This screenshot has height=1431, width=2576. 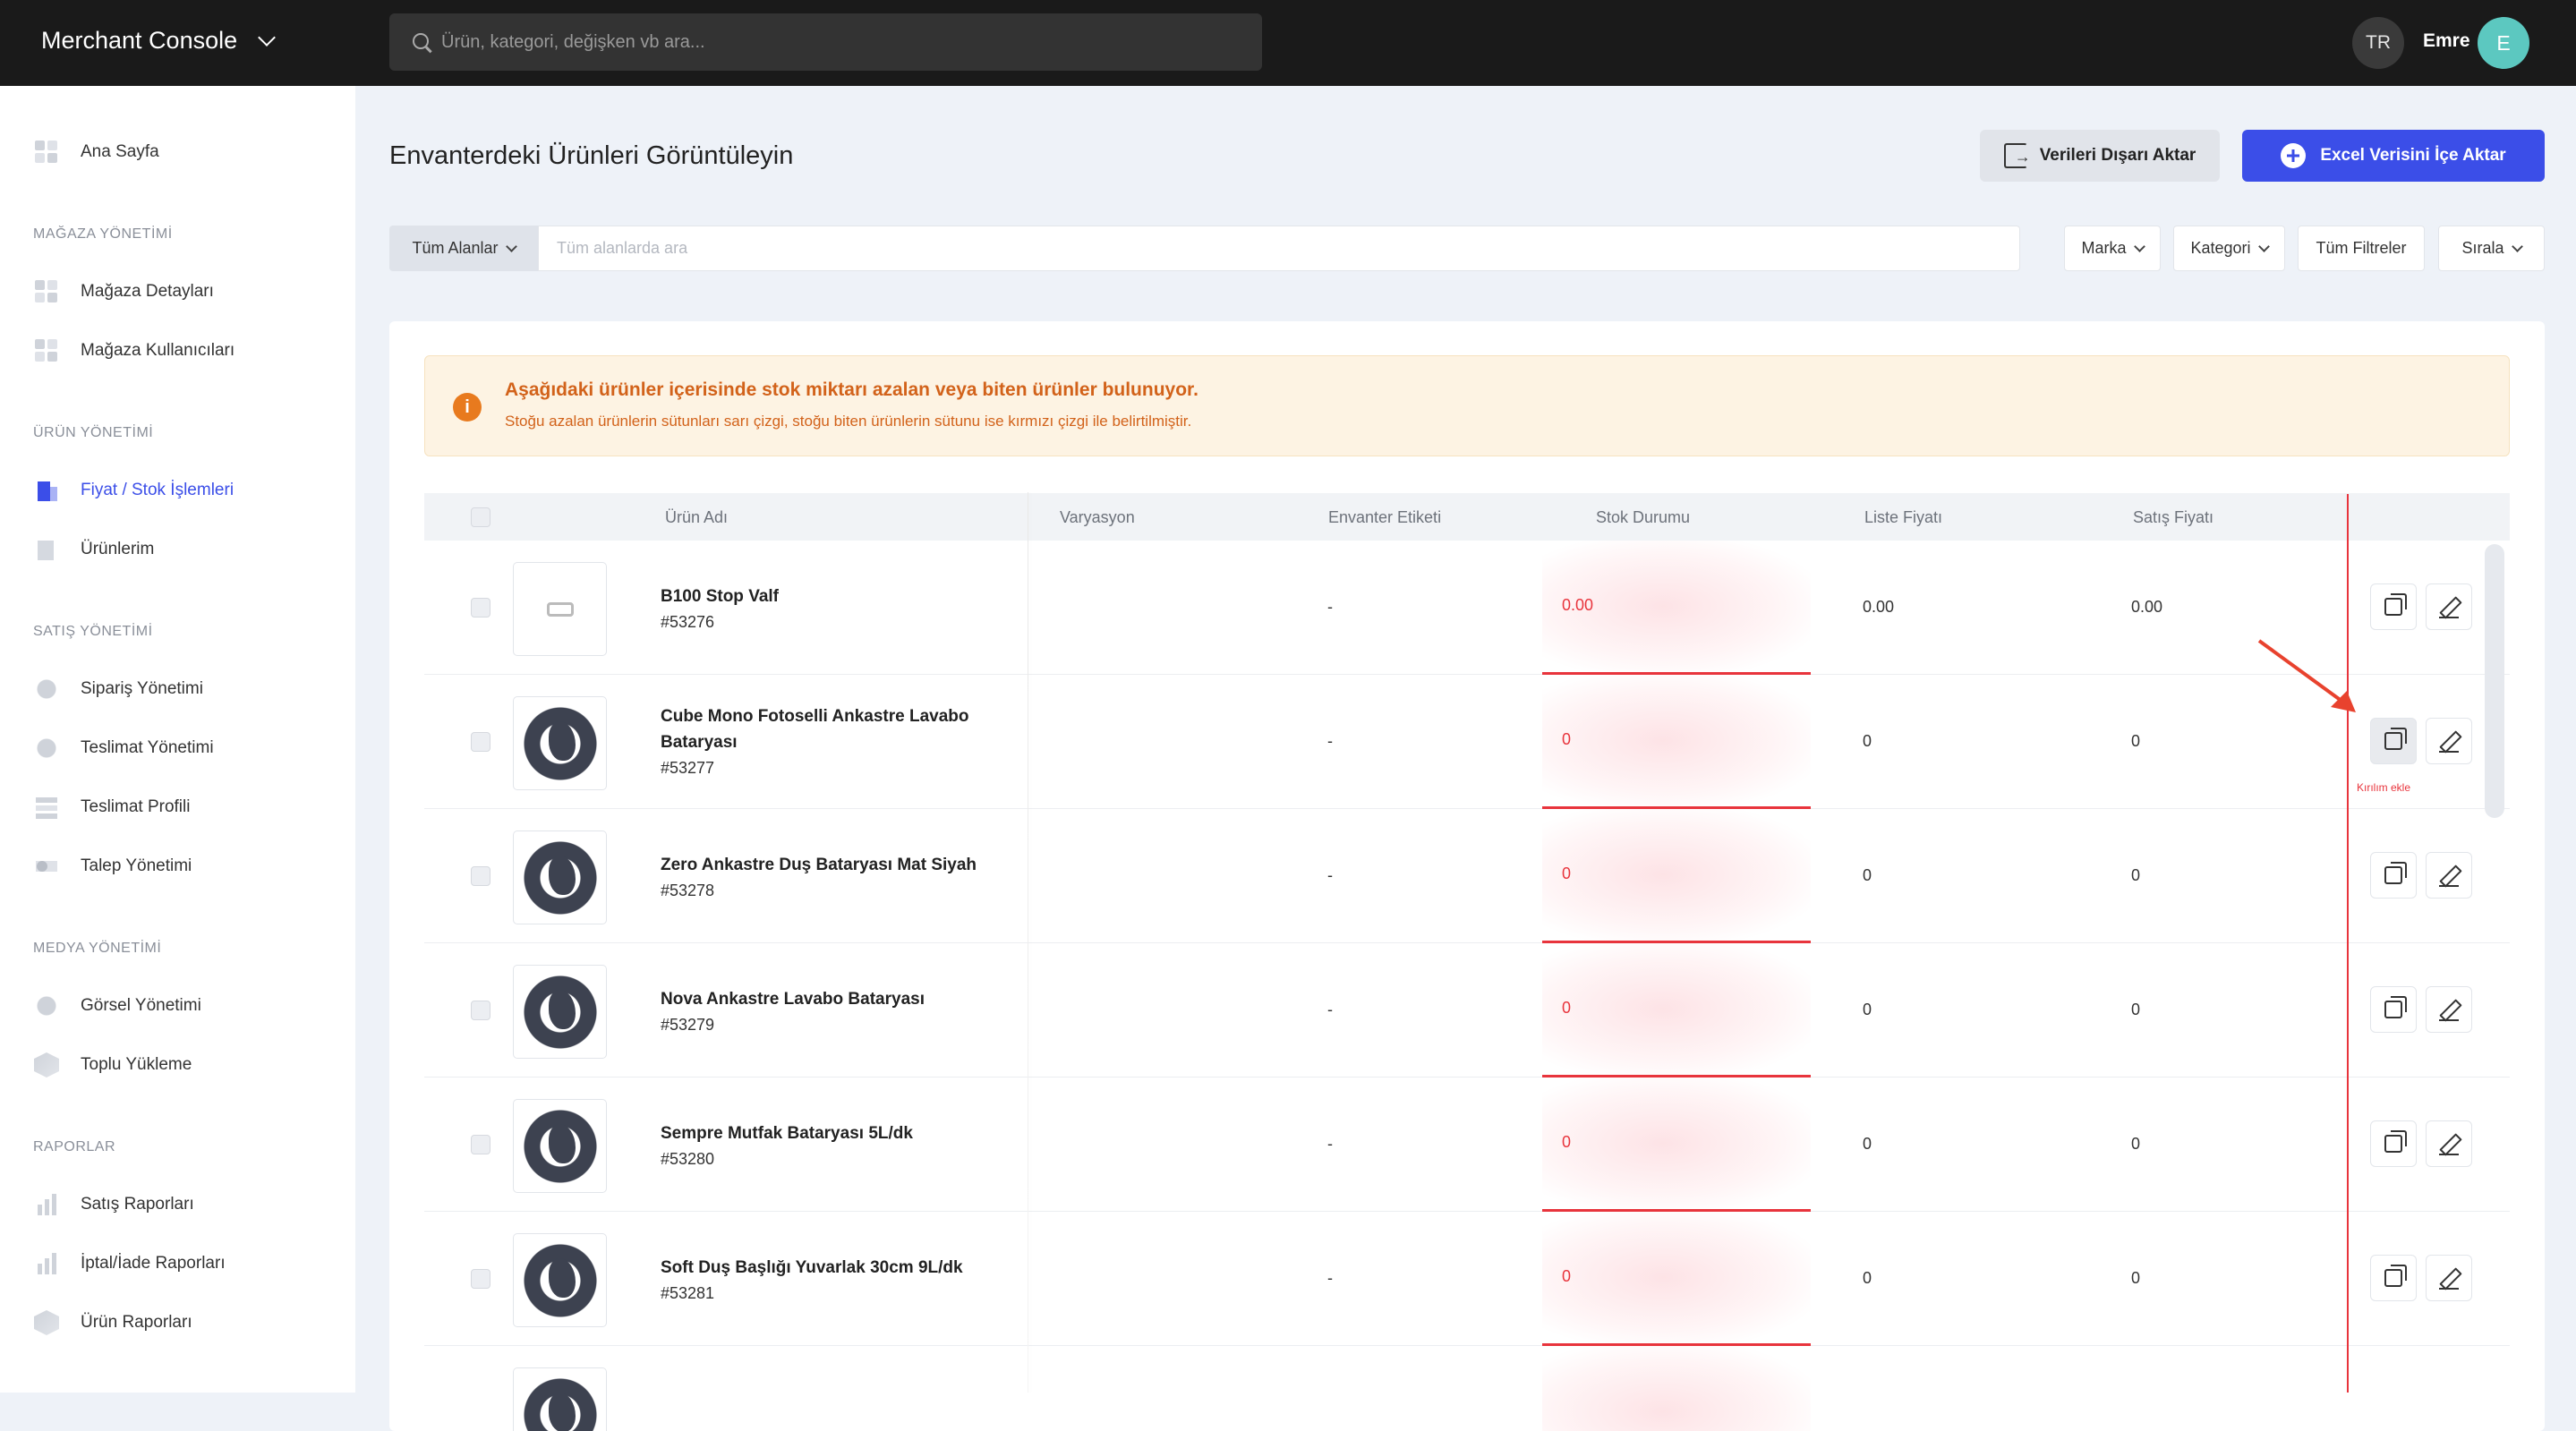 I want to click on sidebar-item-delivery-profile: Teslimat Profili, so click(x=112, y=808).